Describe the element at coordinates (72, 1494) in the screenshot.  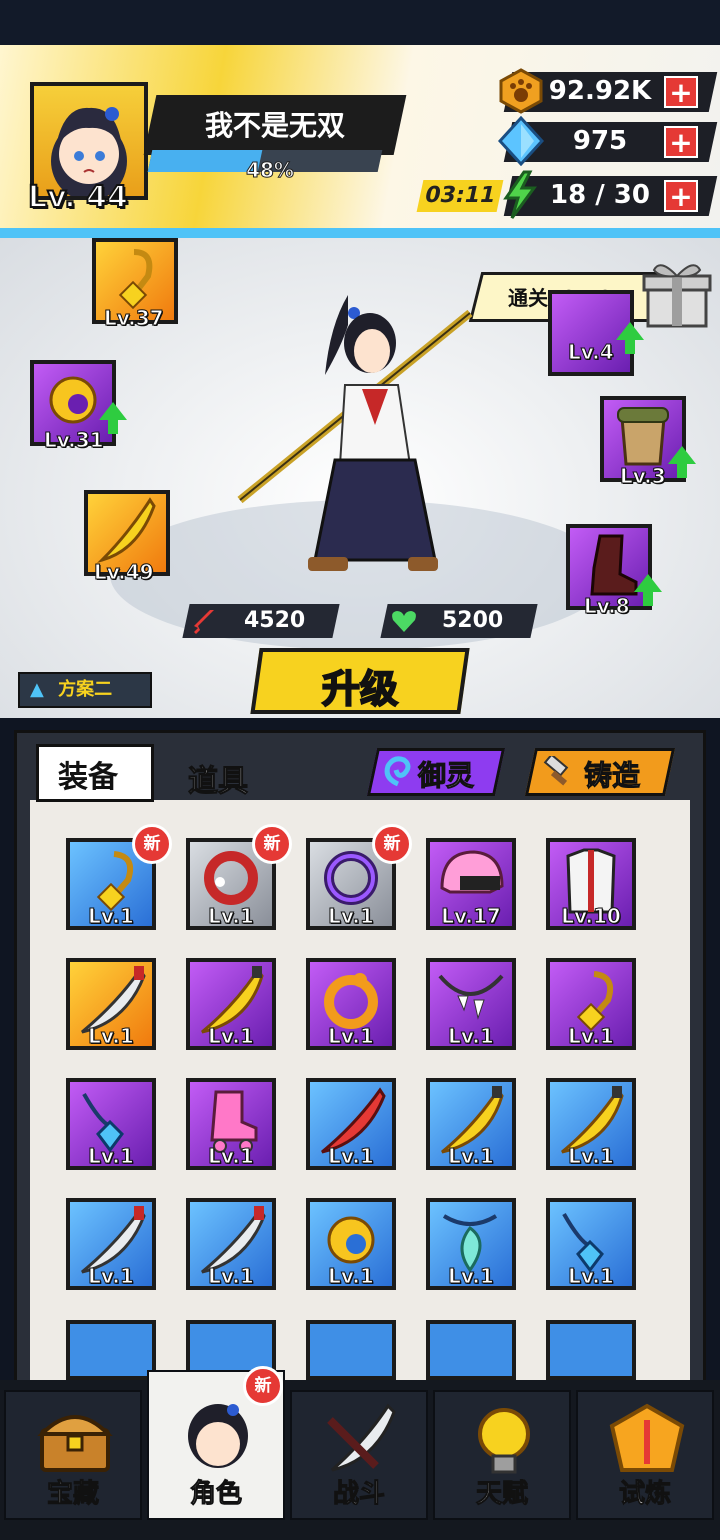
I see `nav-item-label: 宝藏` at that location.